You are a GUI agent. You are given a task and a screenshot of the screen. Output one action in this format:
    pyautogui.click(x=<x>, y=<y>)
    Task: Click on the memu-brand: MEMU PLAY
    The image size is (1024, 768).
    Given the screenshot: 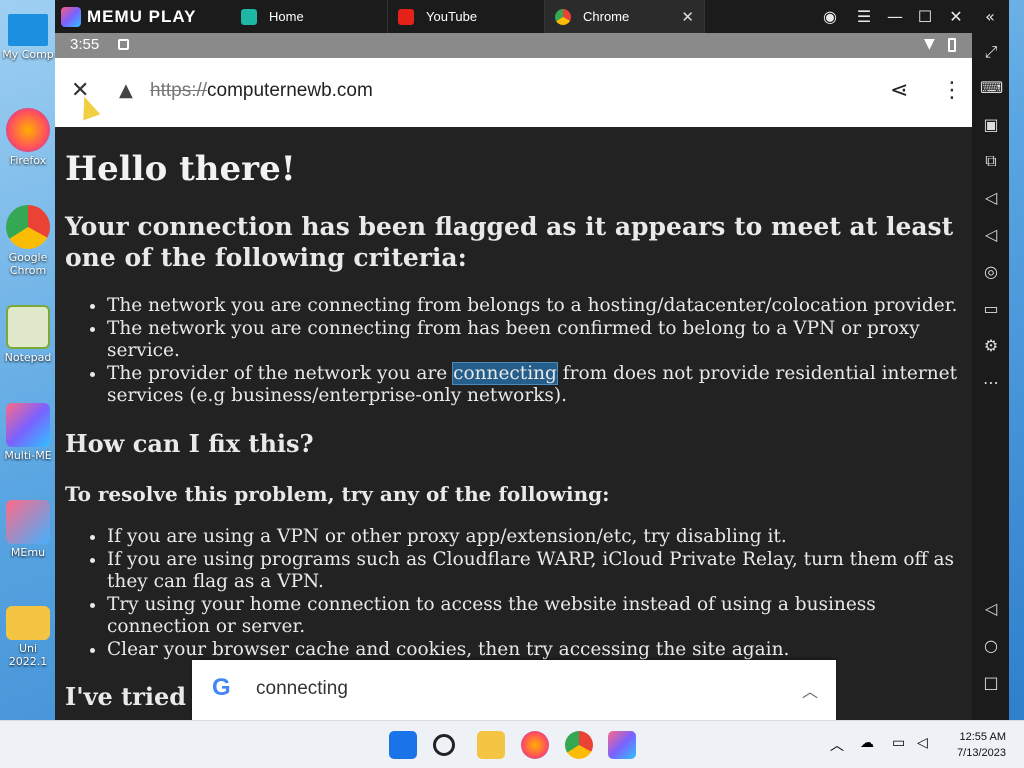 What is the action you would take?
    pyautogui.click(x=128, y=17)
    